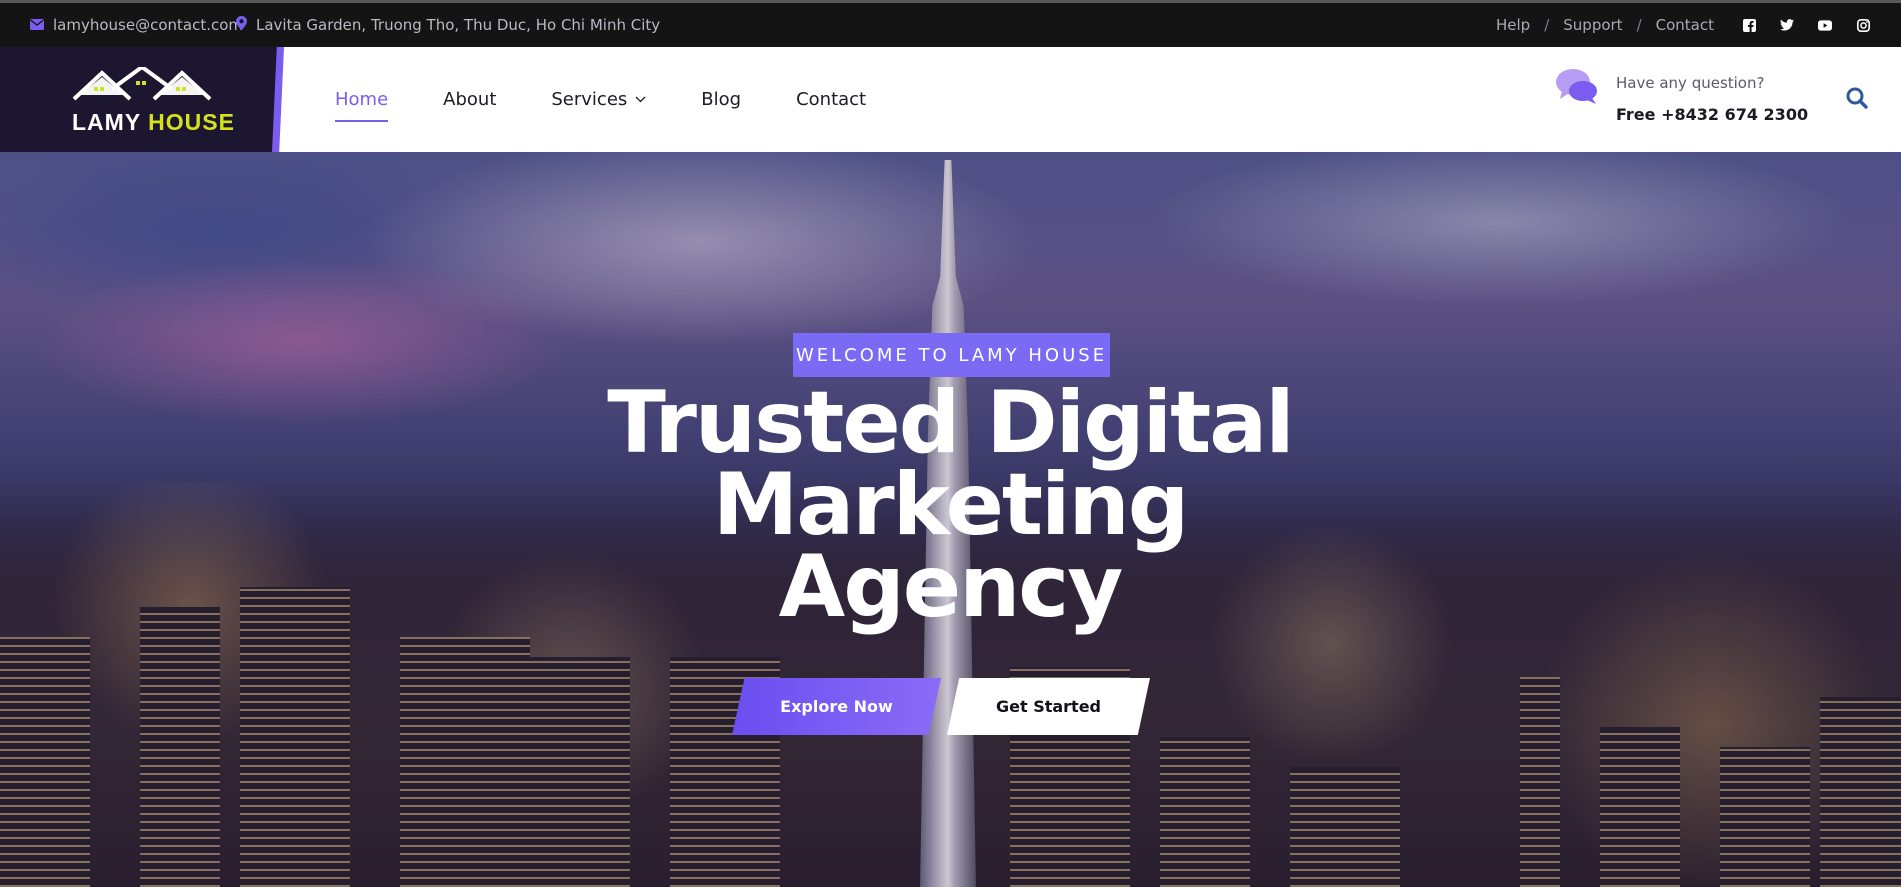 The width and height of the screenshot is (1901, 887). I want to click on main-nav: Home About Services Blog Contact, so click(600, 99).